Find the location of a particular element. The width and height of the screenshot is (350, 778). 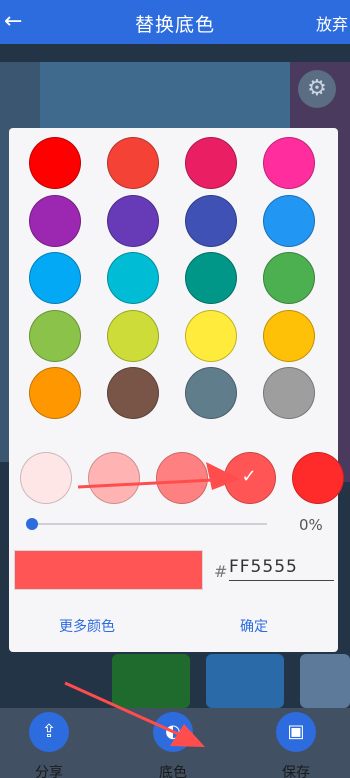

color-preview is located at coordinates (108, 570).